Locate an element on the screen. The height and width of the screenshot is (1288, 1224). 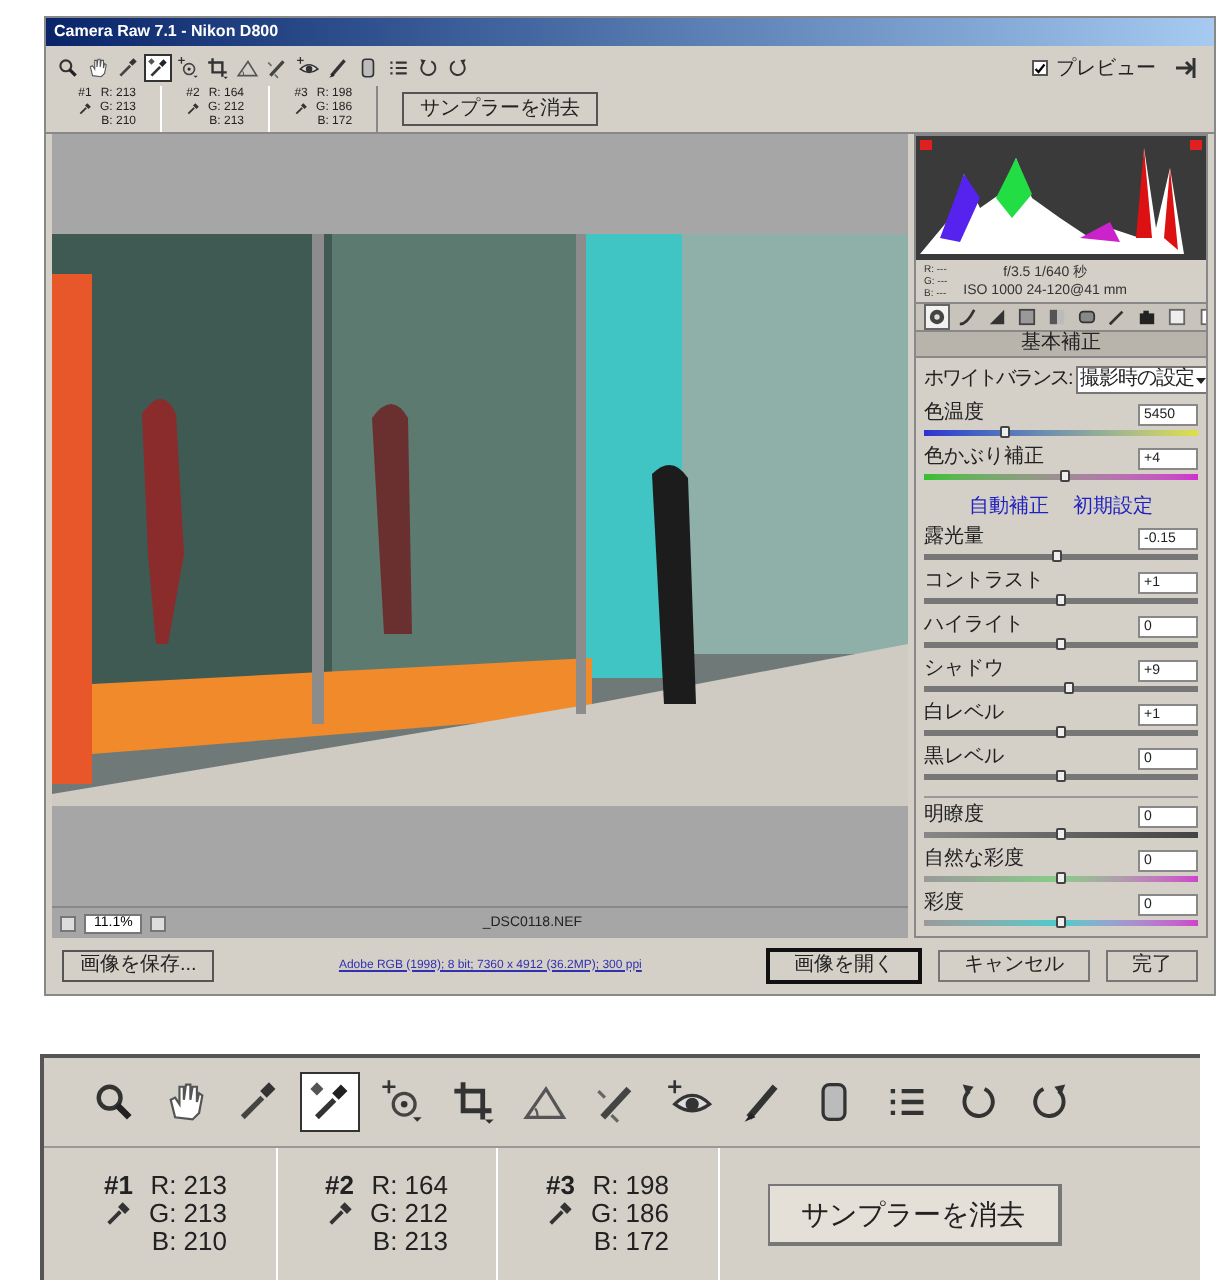
slider-label: 彩度 is located at coordinates (944, 904).